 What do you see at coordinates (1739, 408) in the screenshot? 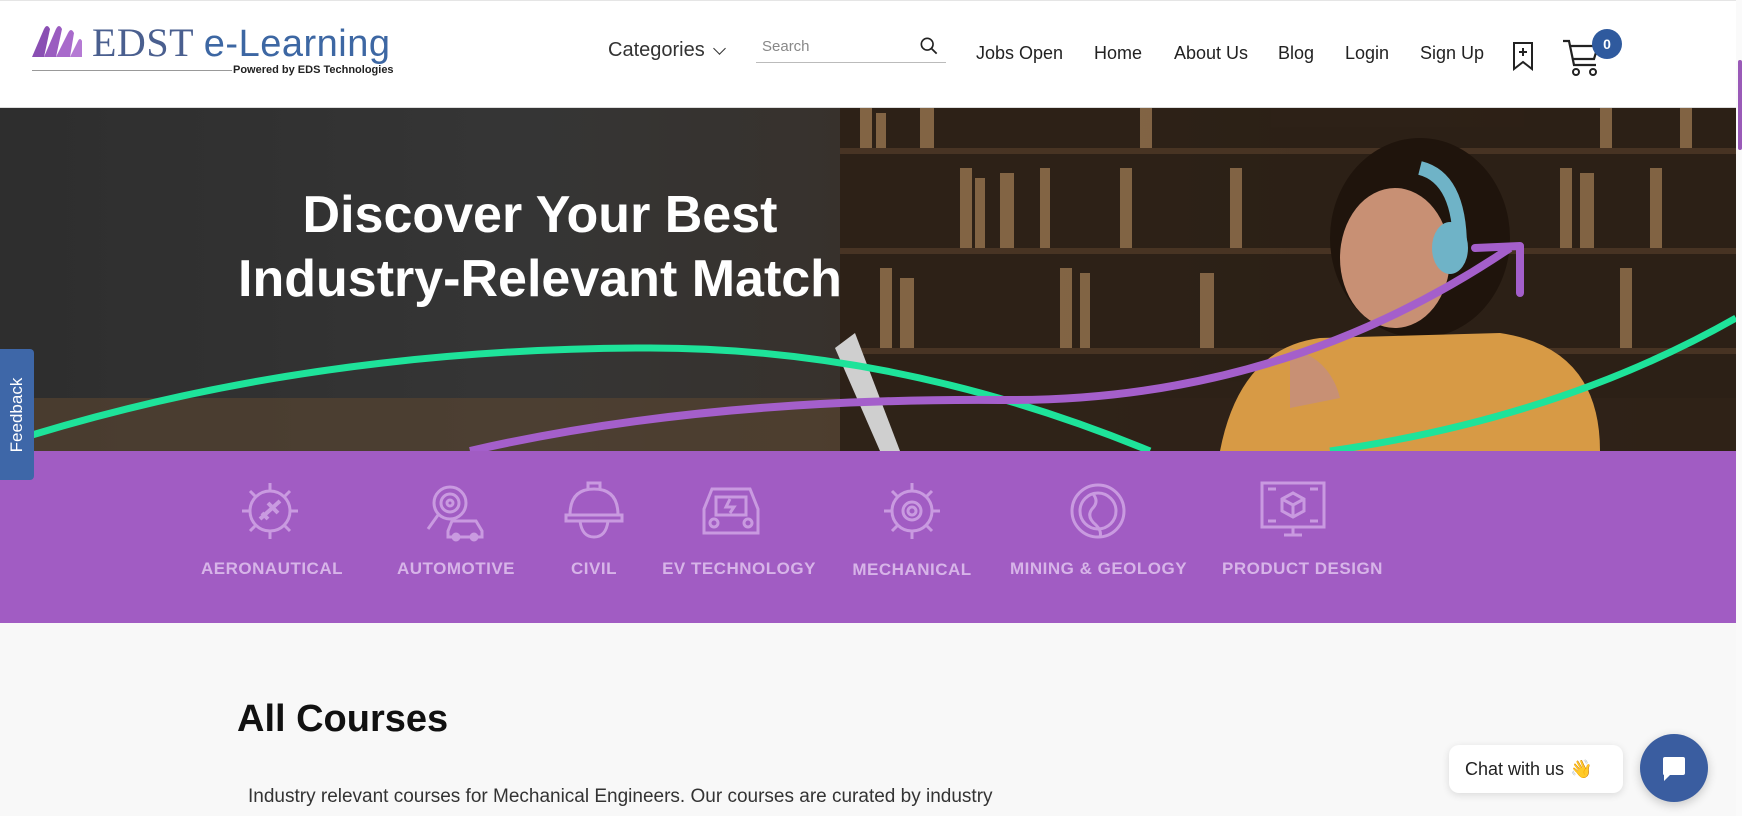
I see `scrollbar` at bounding box center [1739, 408].